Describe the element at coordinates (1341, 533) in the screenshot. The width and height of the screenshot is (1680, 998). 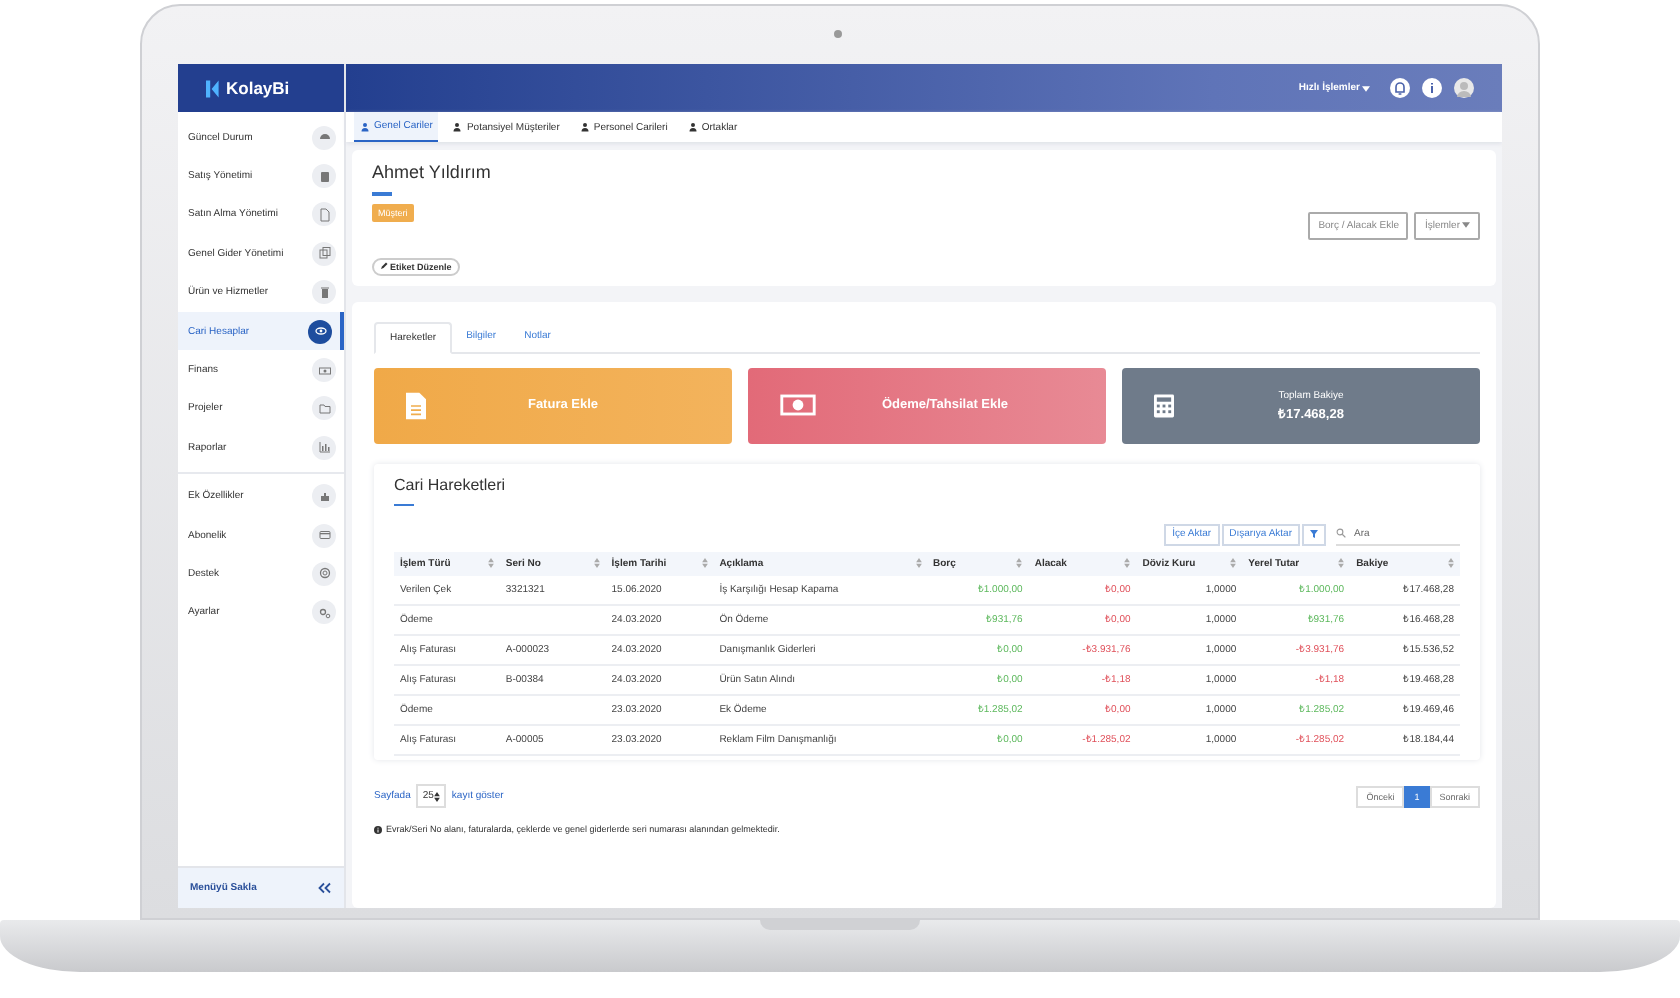
I see `search-icon` at that location.